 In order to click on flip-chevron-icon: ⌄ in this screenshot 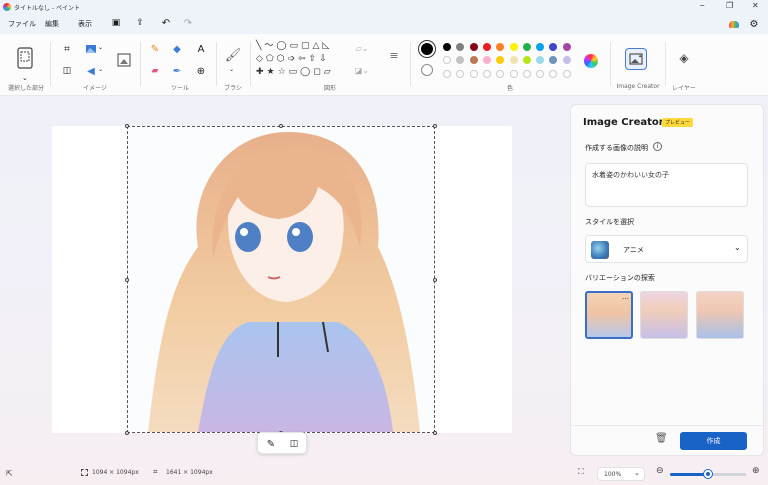, I will do `click(100, 69)`.